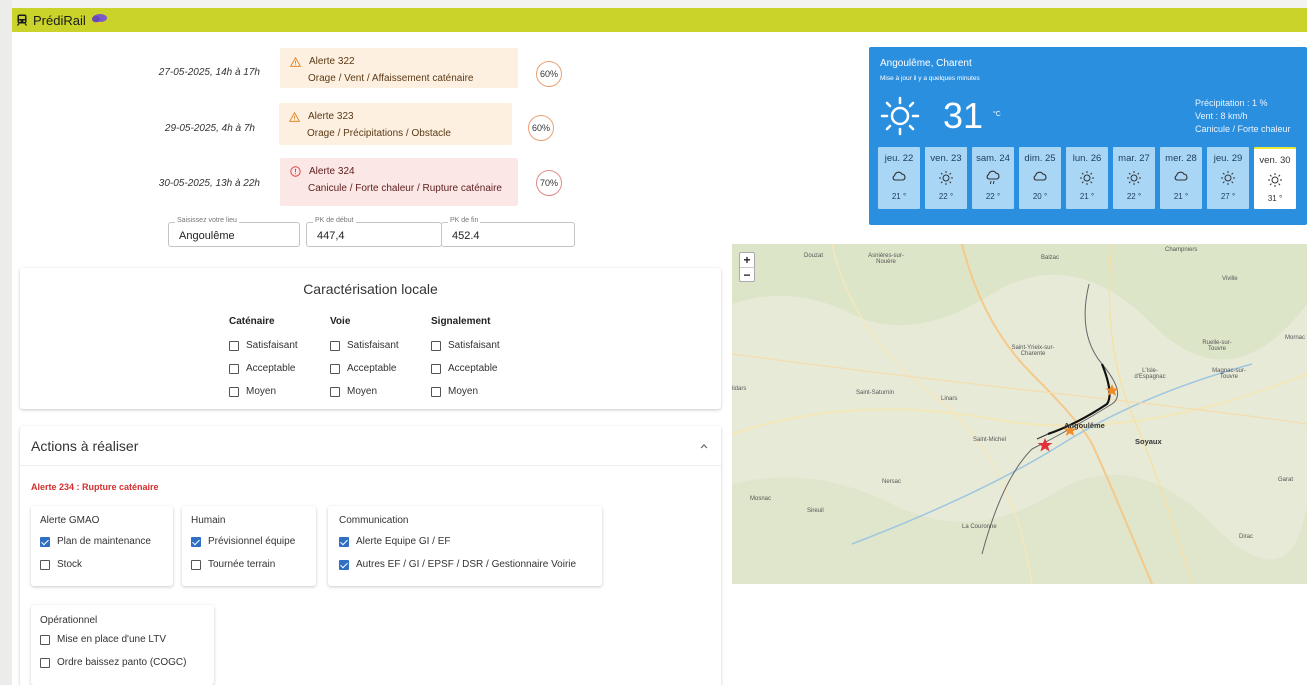 Image resolution: width=1307 pixels, height=685 pixels. Describe the element at coordinates (122, 662) in the screenshot. I see `option-label: Ordre baissez panto (COGC)` at that location.